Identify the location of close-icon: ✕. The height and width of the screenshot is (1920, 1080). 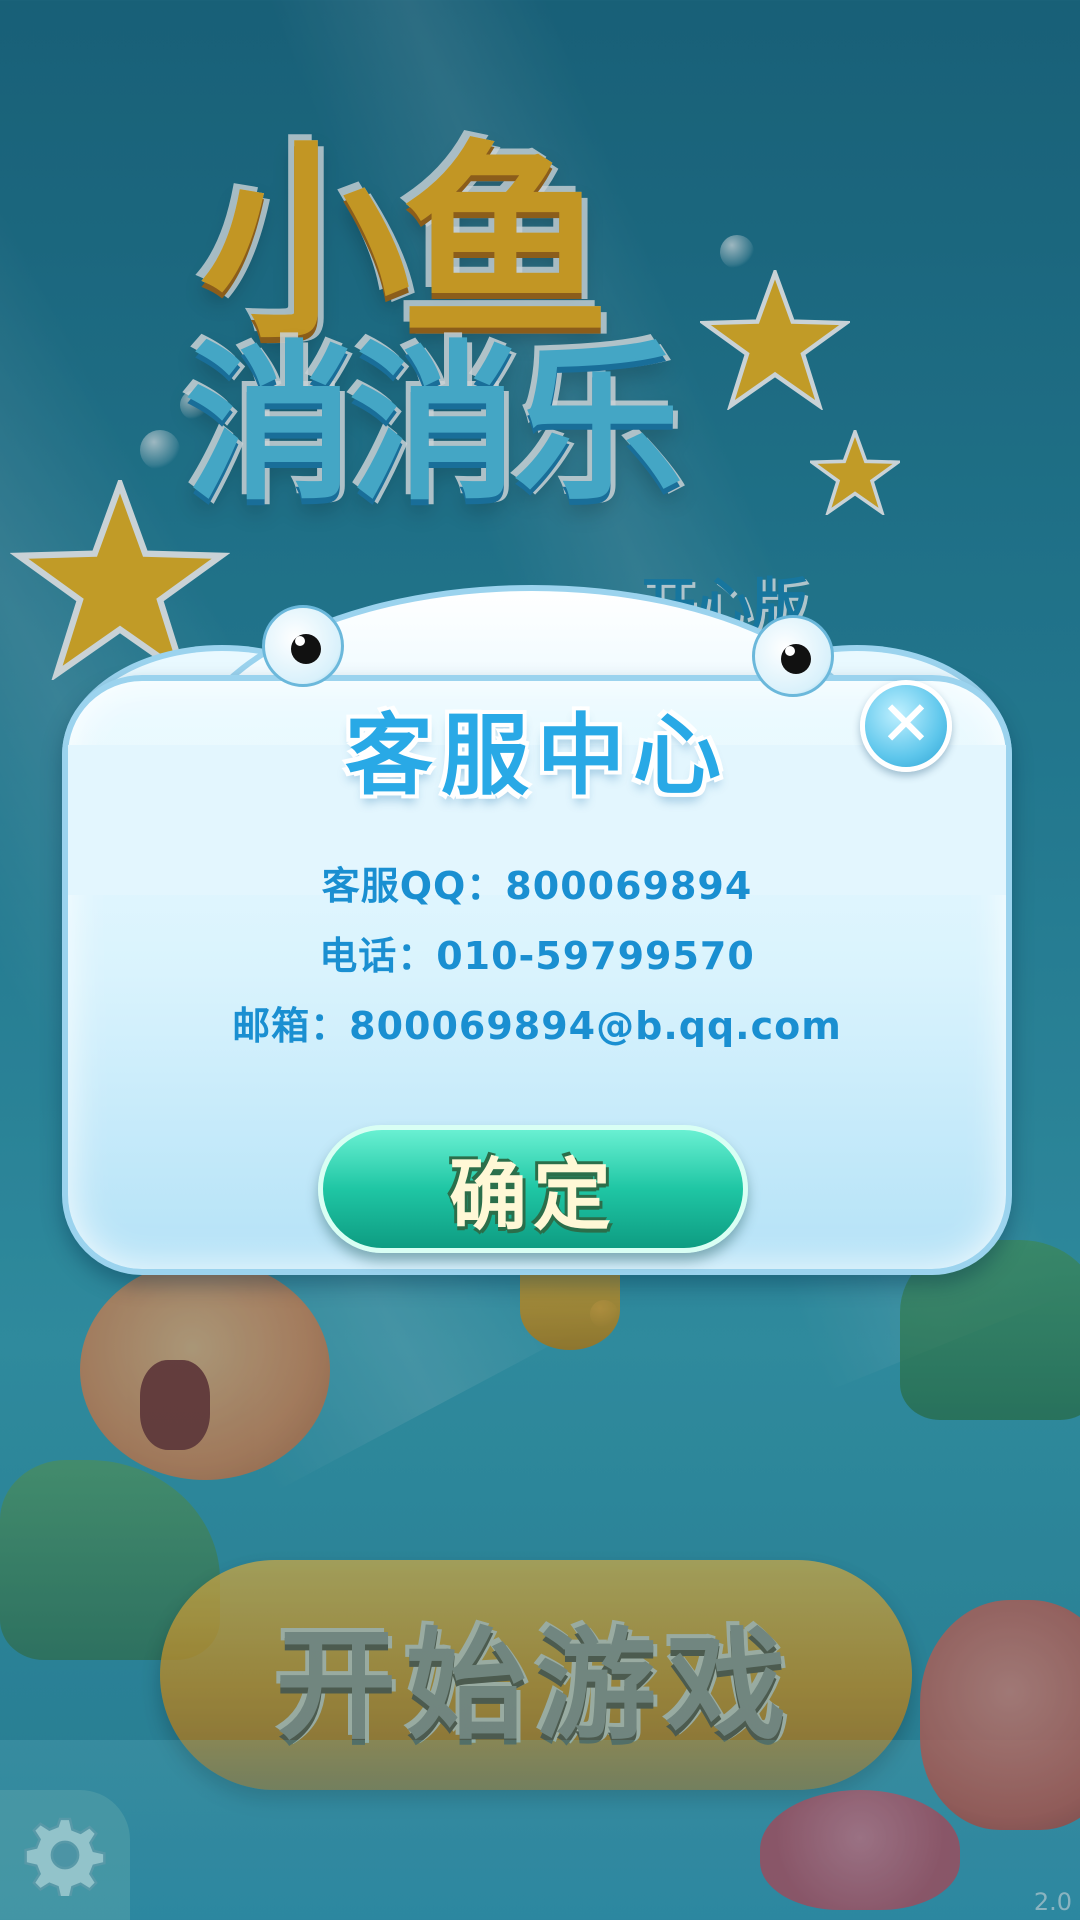
(906, 723).